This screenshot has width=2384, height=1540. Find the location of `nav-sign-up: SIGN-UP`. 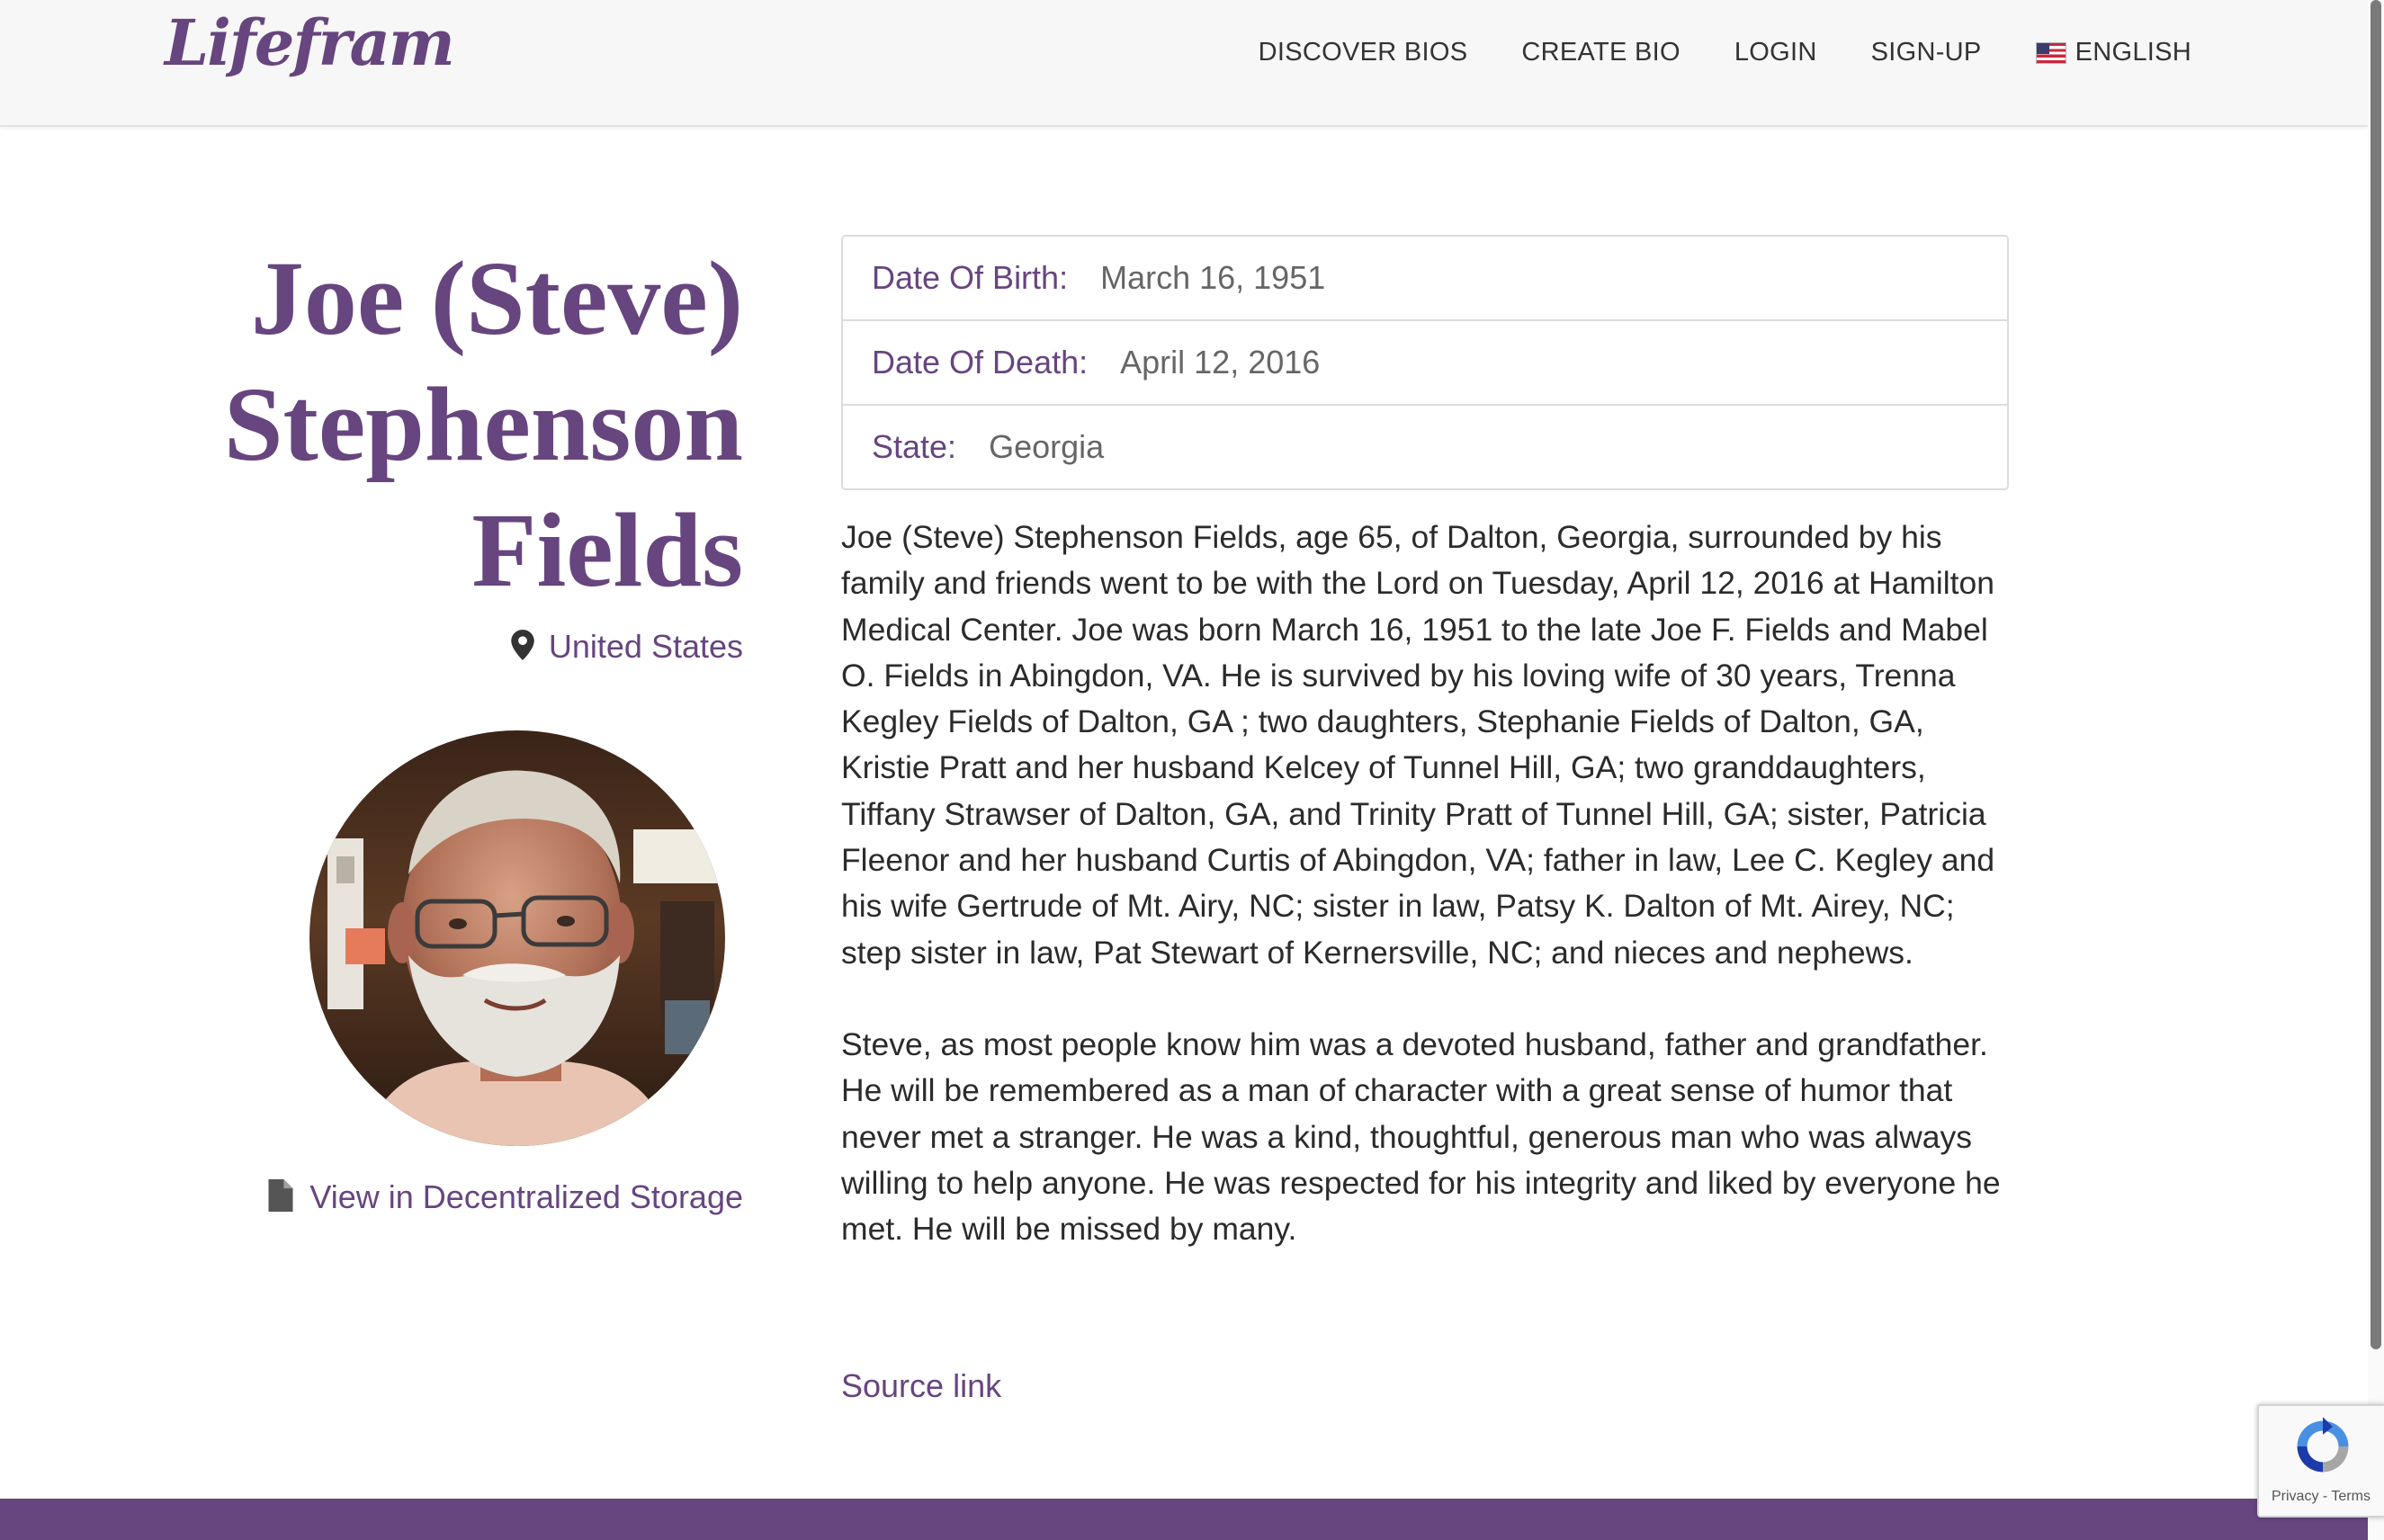

nav-sign-up: SIGN-UP is located at coordinates (1926, 52).